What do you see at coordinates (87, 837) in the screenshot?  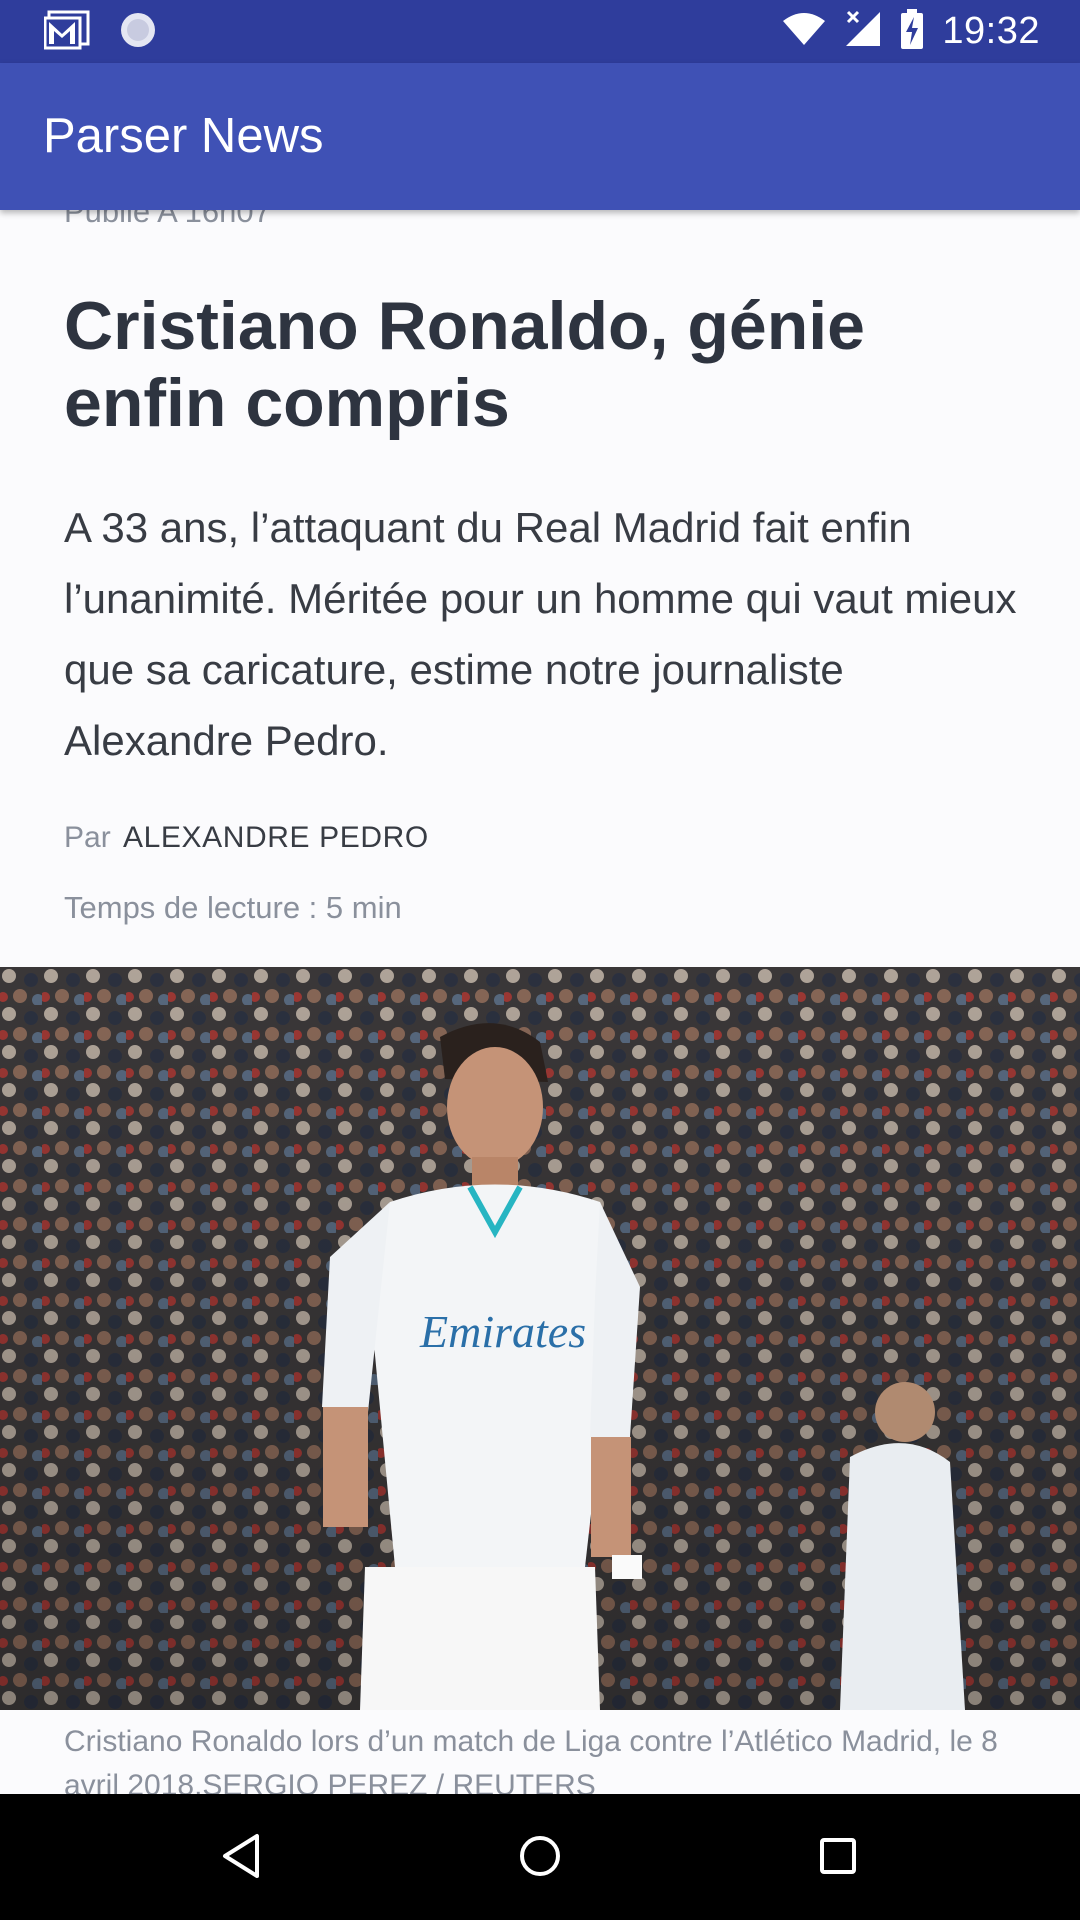 I see `byline-prefix: Par` at bounding box center [87, 837].